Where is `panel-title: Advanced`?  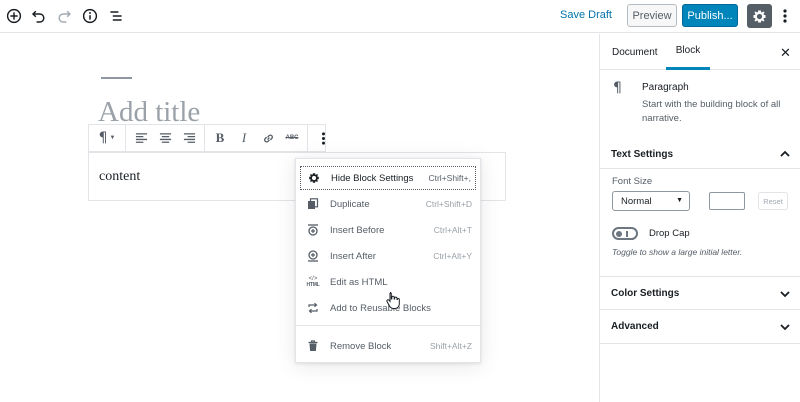 panel-title: Advanced is located at coordinates (635, 326).